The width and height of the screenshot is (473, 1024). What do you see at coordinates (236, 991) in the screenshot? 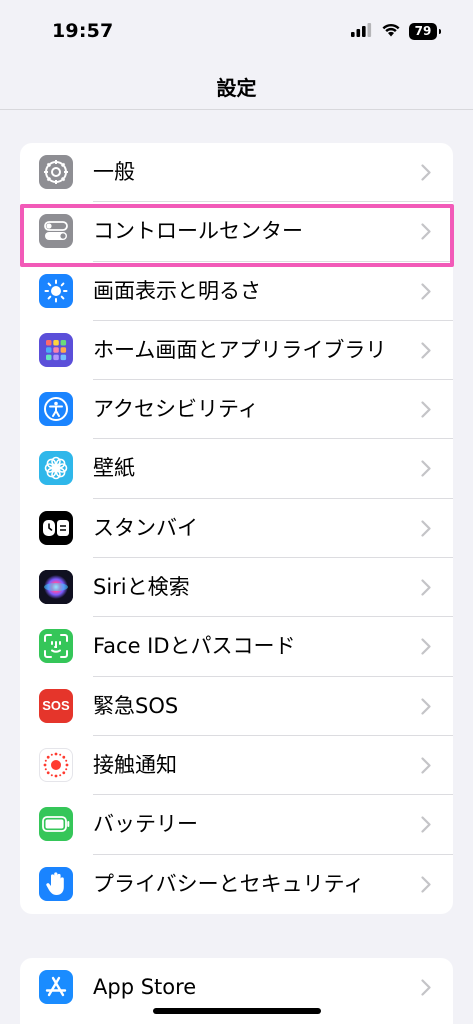
I see `settings-group-store: App Store` at bounding box center [236, 991].